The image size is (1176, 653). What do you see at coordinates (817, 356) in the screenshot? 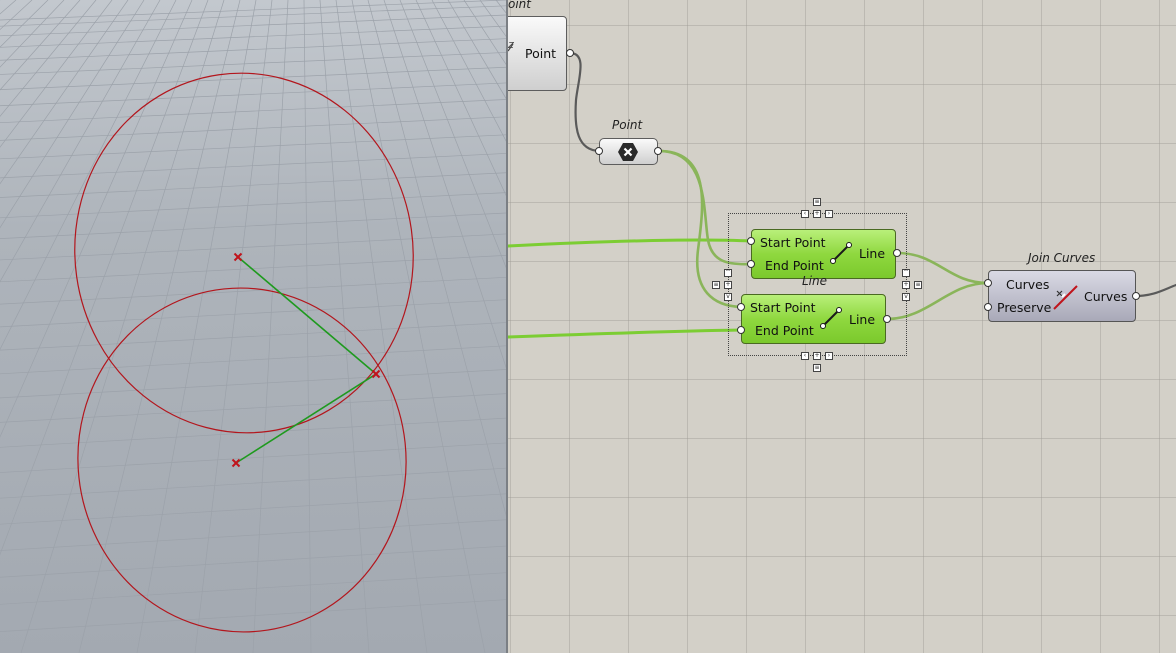
I see `zui-add-bottom-button: +` at bounding box center [817, 356].